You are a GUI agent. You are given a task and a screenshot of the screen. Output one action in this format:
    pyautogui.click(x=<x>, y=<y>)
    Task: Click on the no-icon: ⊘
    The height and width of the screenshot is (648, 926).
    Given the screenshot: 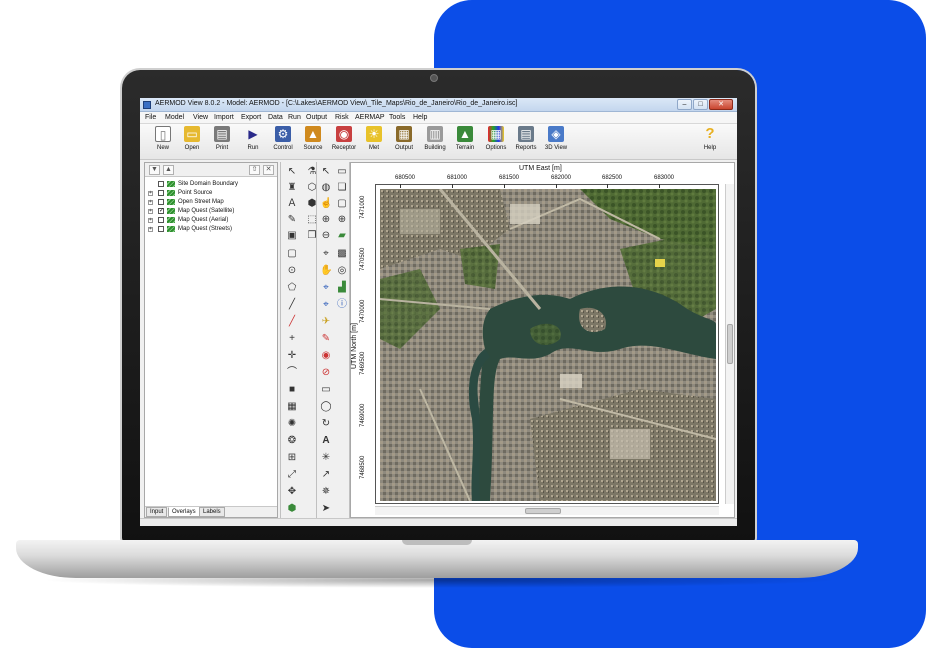 What is the action you would take?
    pyautogui.click(x=326, y=373)
    